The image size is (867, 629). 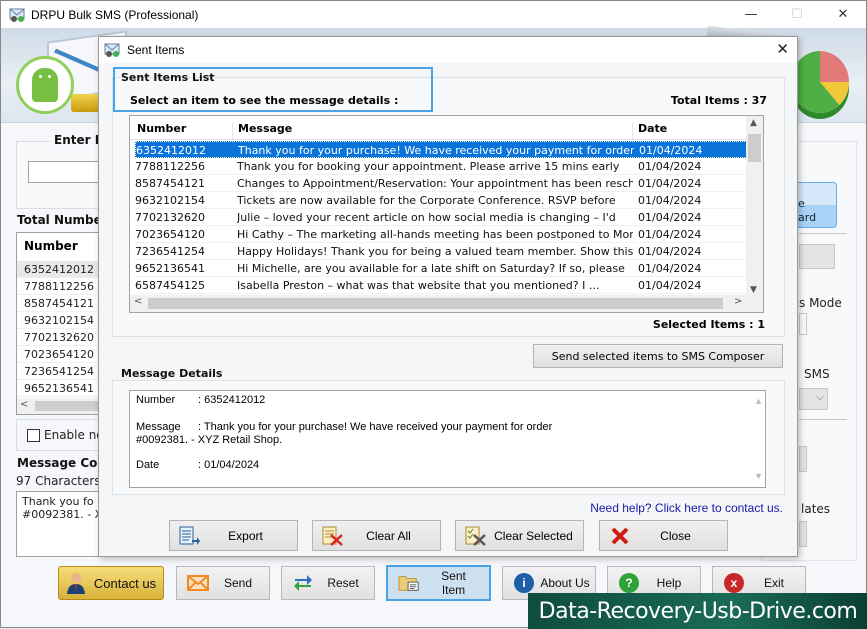 I want to click on detail-number-value: 6352412012, so click(x=235, y=400).